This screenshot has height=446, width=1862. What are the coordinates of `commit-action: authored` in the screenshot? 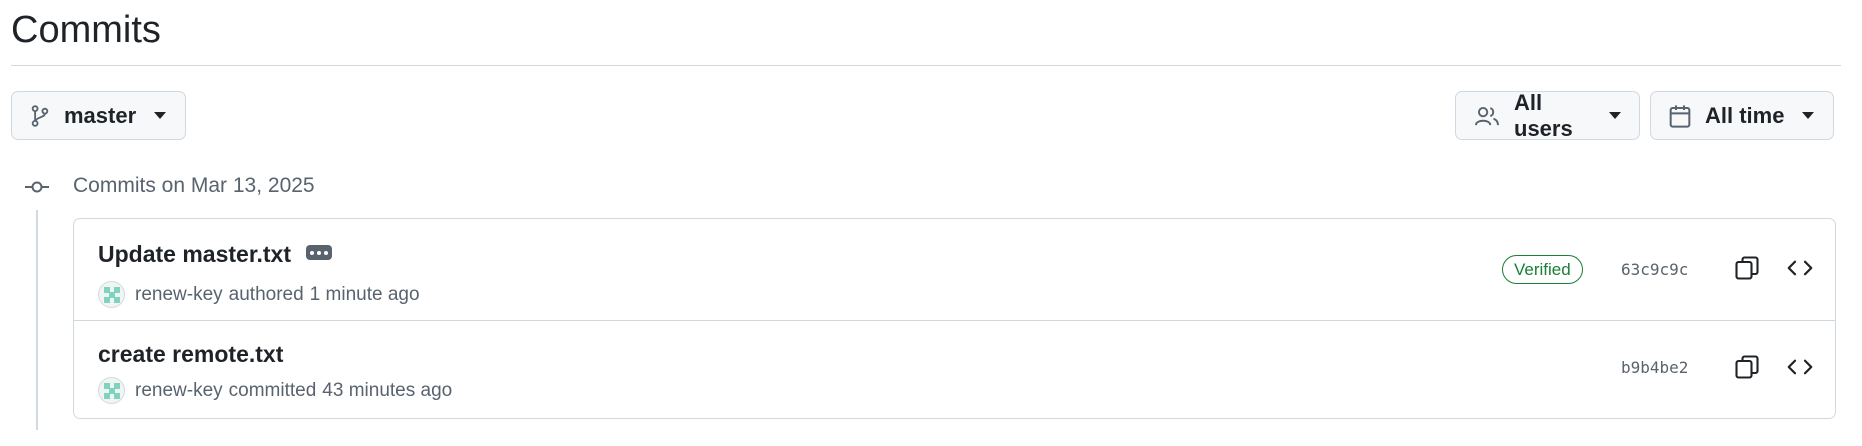 It's located at (266, 294).